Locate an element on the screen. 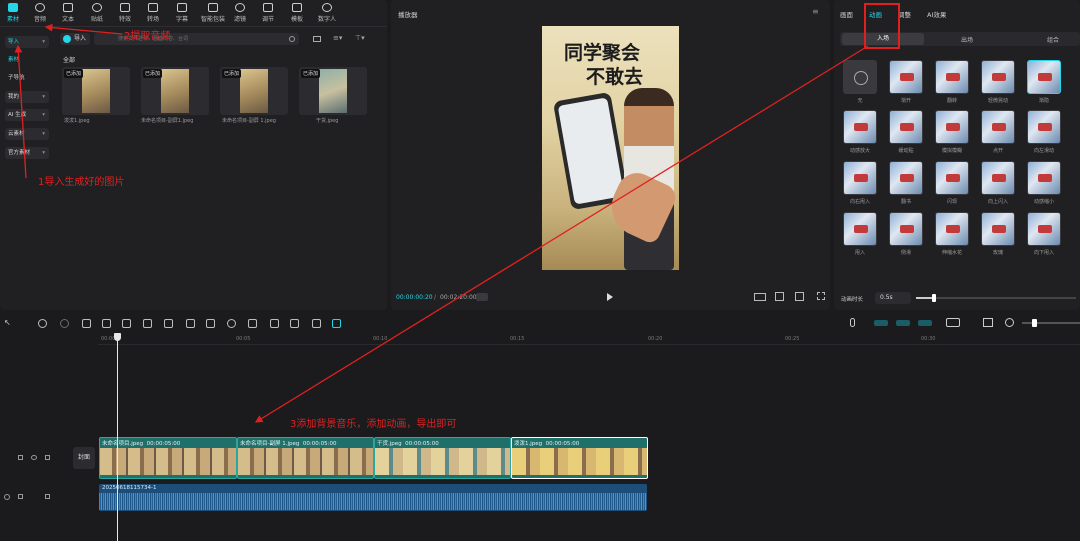  annotation-step3: 3添加背景音乐，添加动画，导出即可 is located at coordinates (373, 424).